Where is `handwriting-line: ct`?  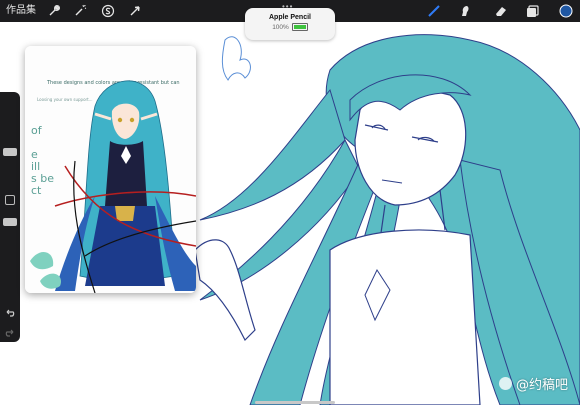
handwriting-line: ct is located at coordinates (36, 190).